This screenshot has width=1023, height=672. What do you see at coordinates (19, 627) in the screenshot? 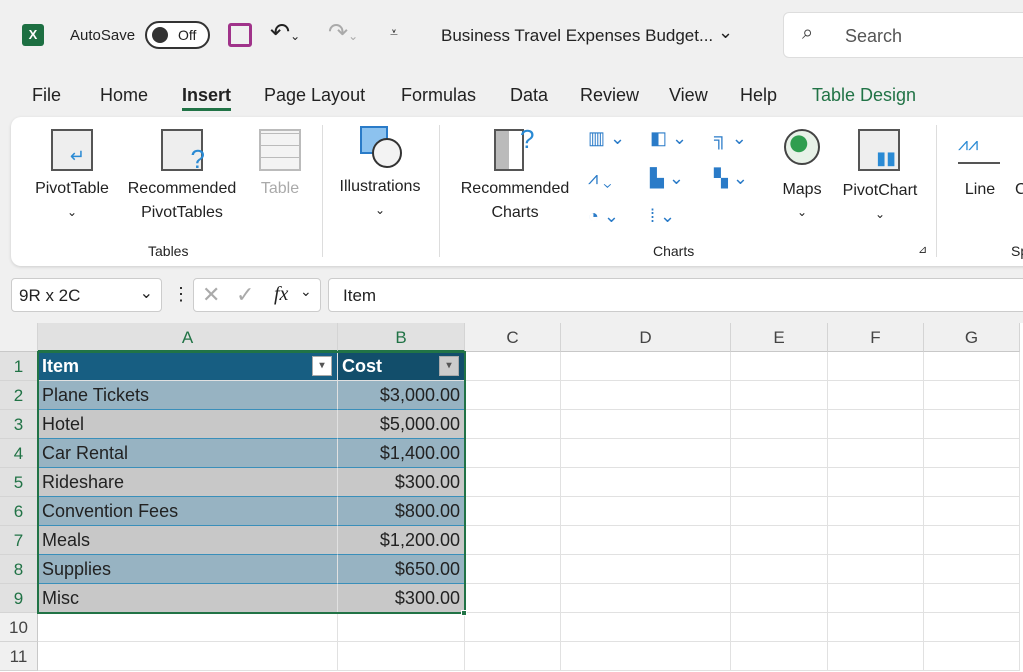
I see `row-header-10: 10` at bounding box center [19, 627].